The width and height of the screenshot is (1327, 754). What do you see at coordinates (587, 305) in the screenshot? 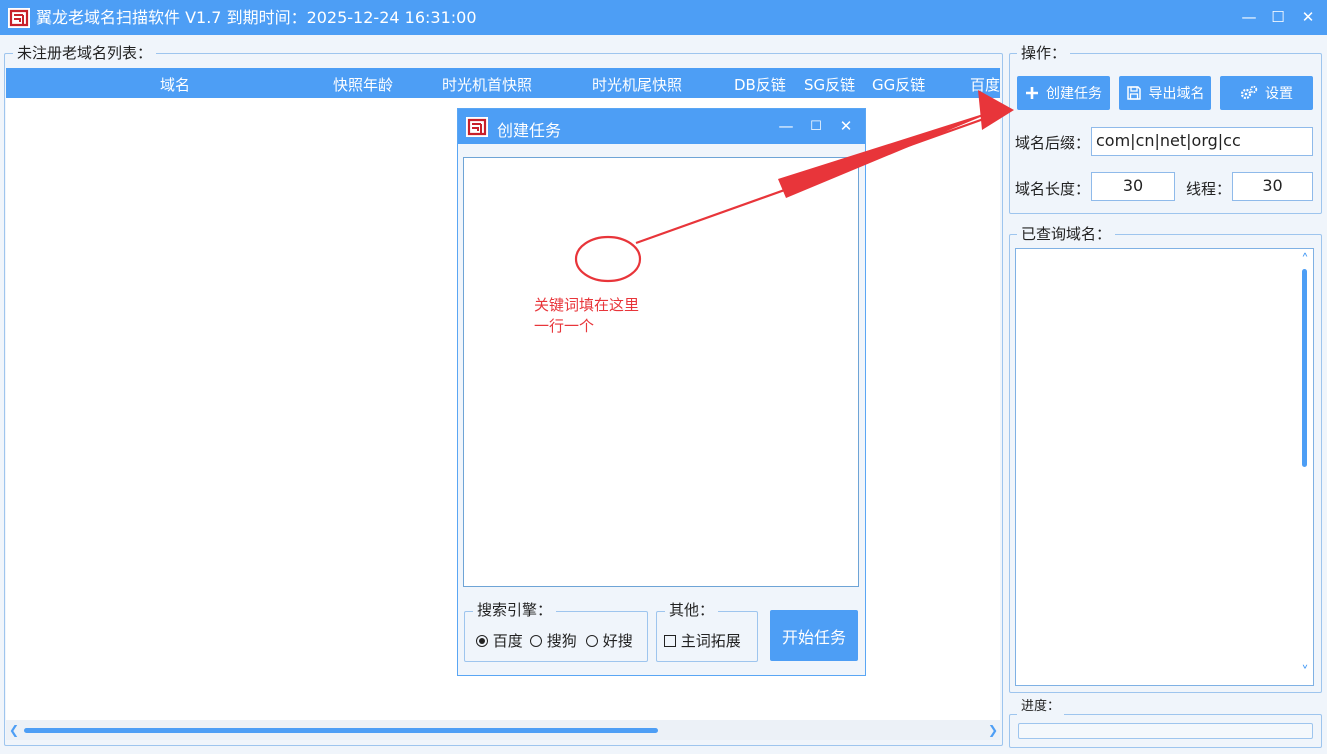
I see `annotation-line-1: 关键词填在这里` at bounding box center [587, 305].